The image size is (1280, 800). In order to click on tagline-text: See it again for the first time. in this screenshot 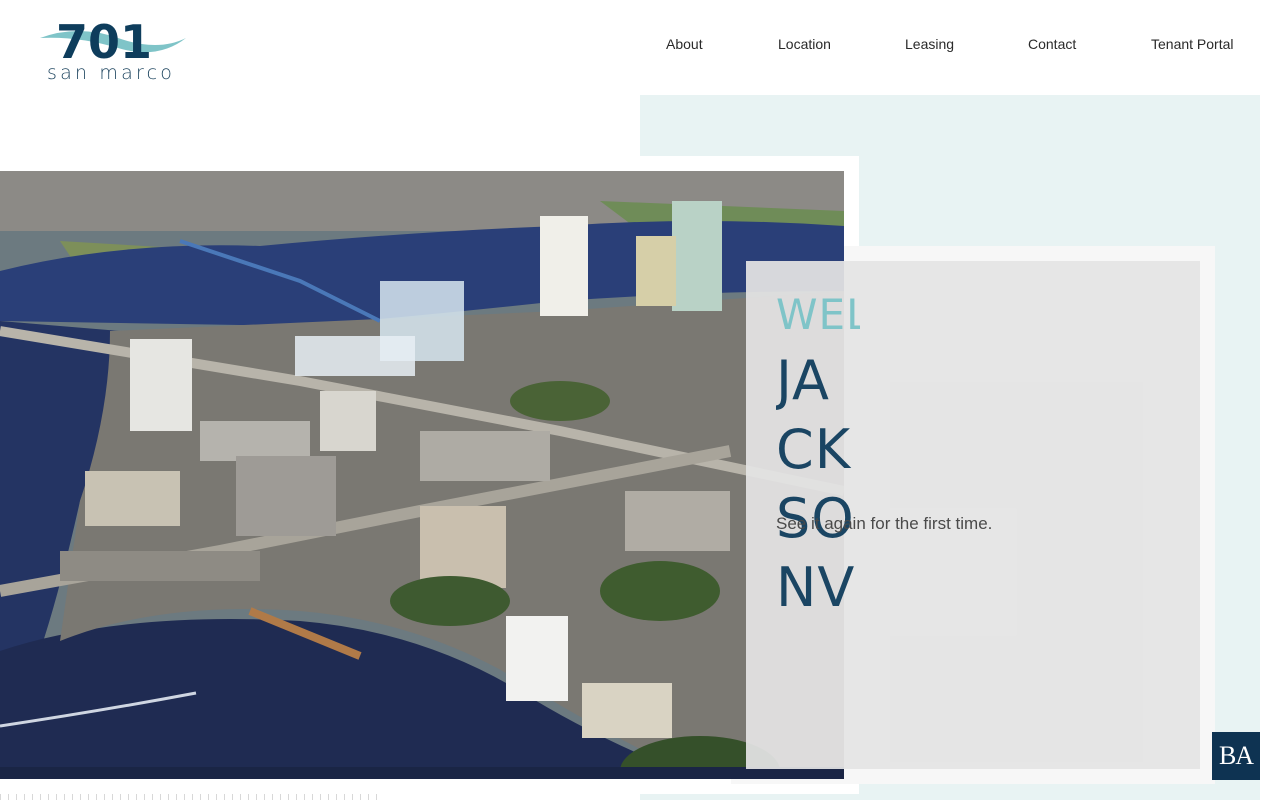, I will do `click(884, 523)`.